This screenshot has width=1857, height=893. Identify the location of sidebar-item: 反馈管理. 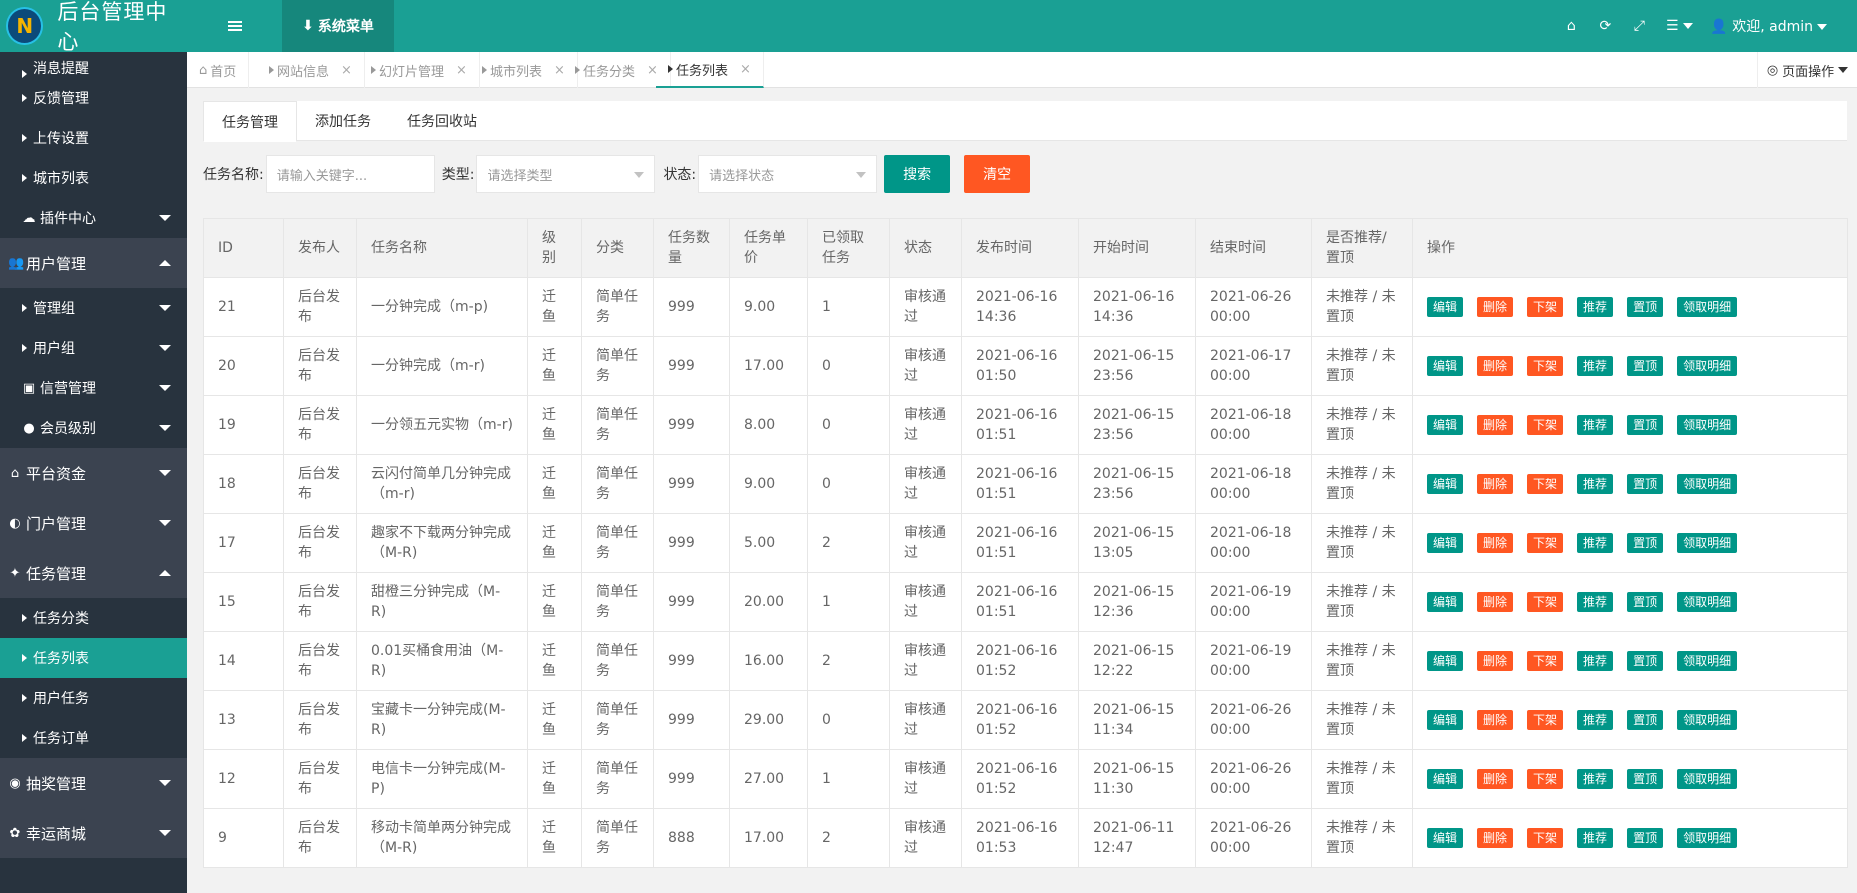
(93, 98).